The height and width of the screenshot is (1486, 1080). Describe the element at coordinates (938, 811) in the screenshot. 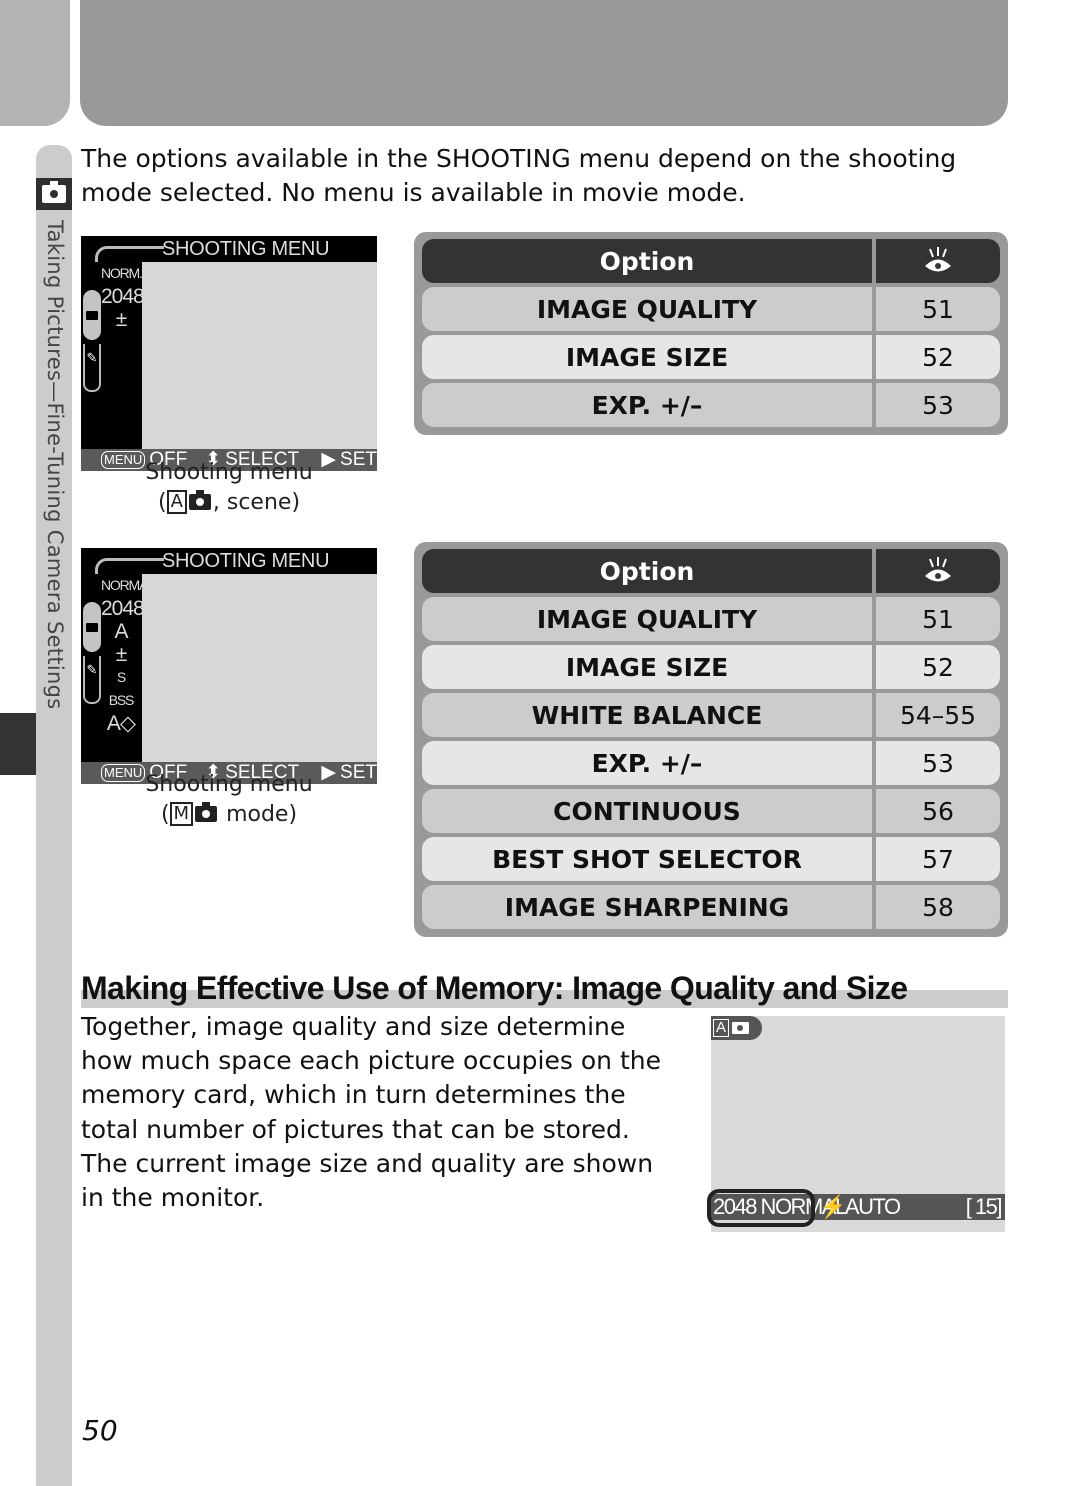

I see `page-reference: 56` at that location.